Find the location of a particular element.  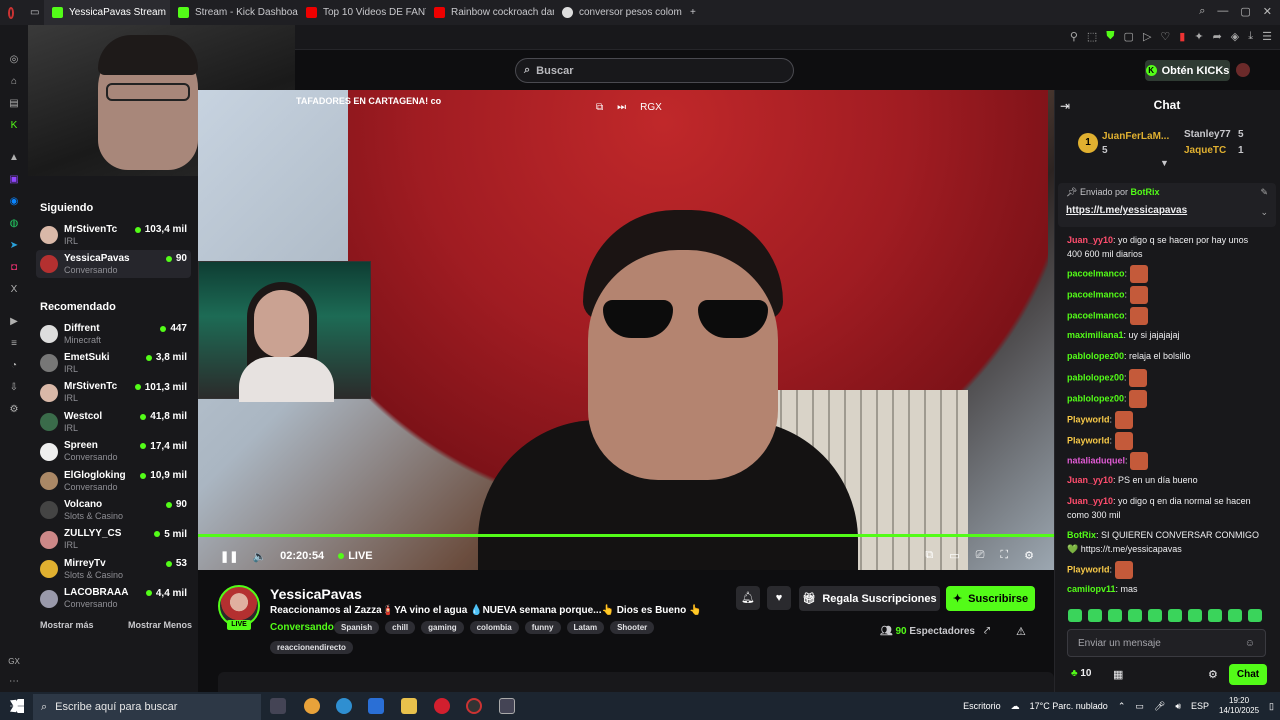

chat-username: Juan_yy10 is located at coordinates (1090, 240).